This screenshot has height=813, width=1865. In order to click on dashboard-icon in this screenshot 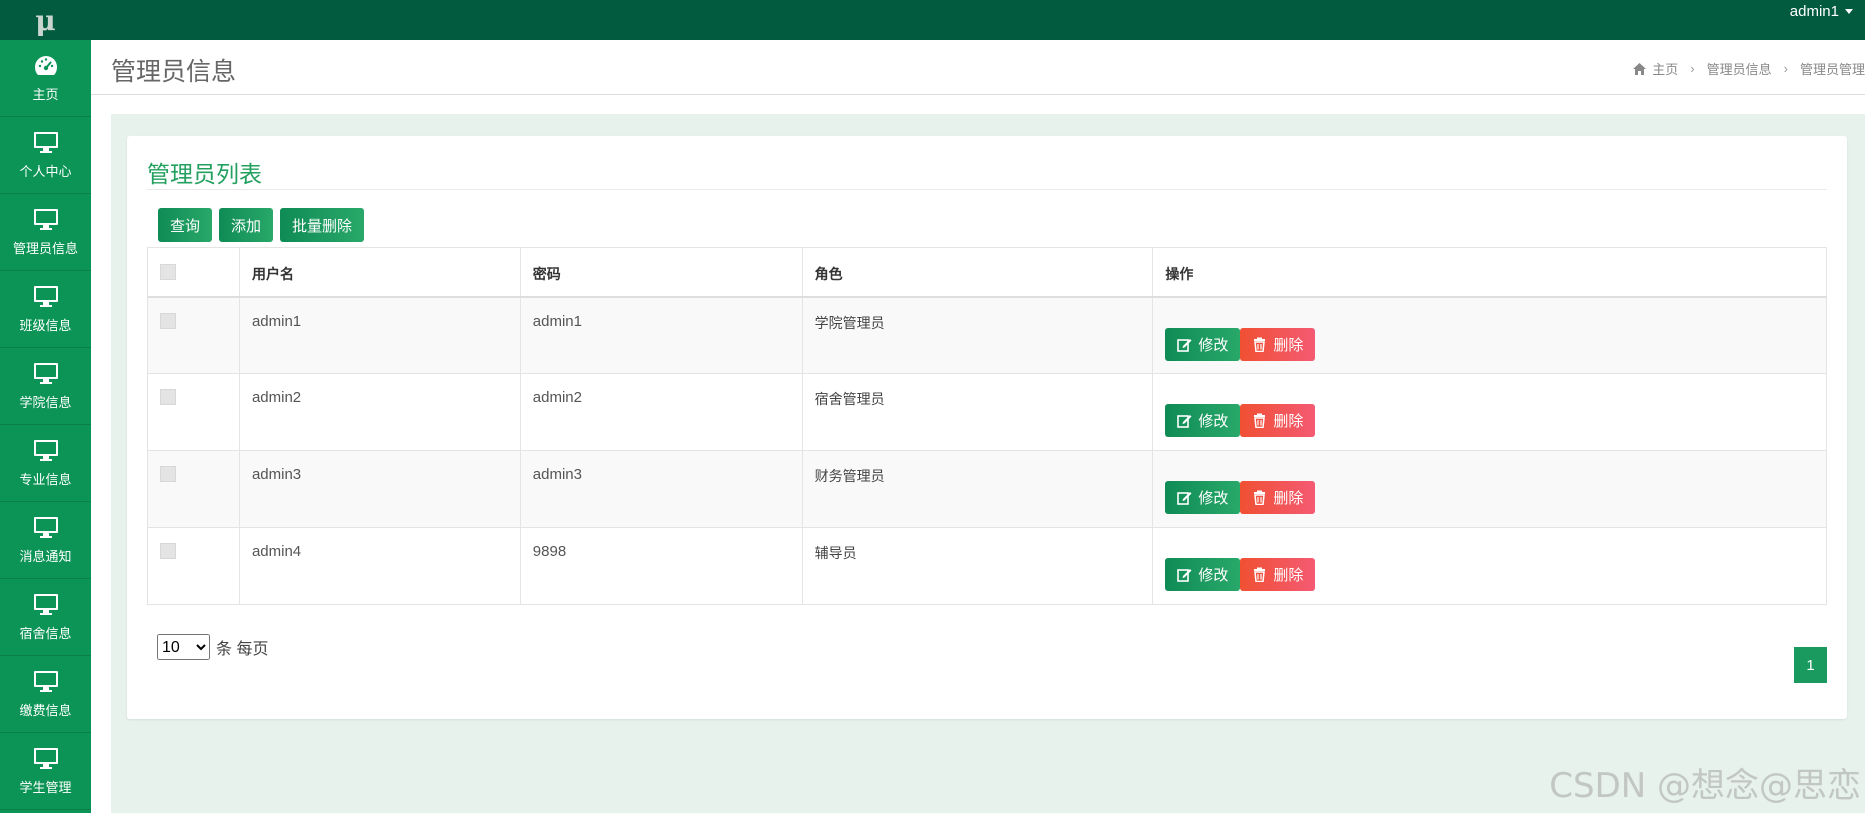, I will do `click(45, 65)`.